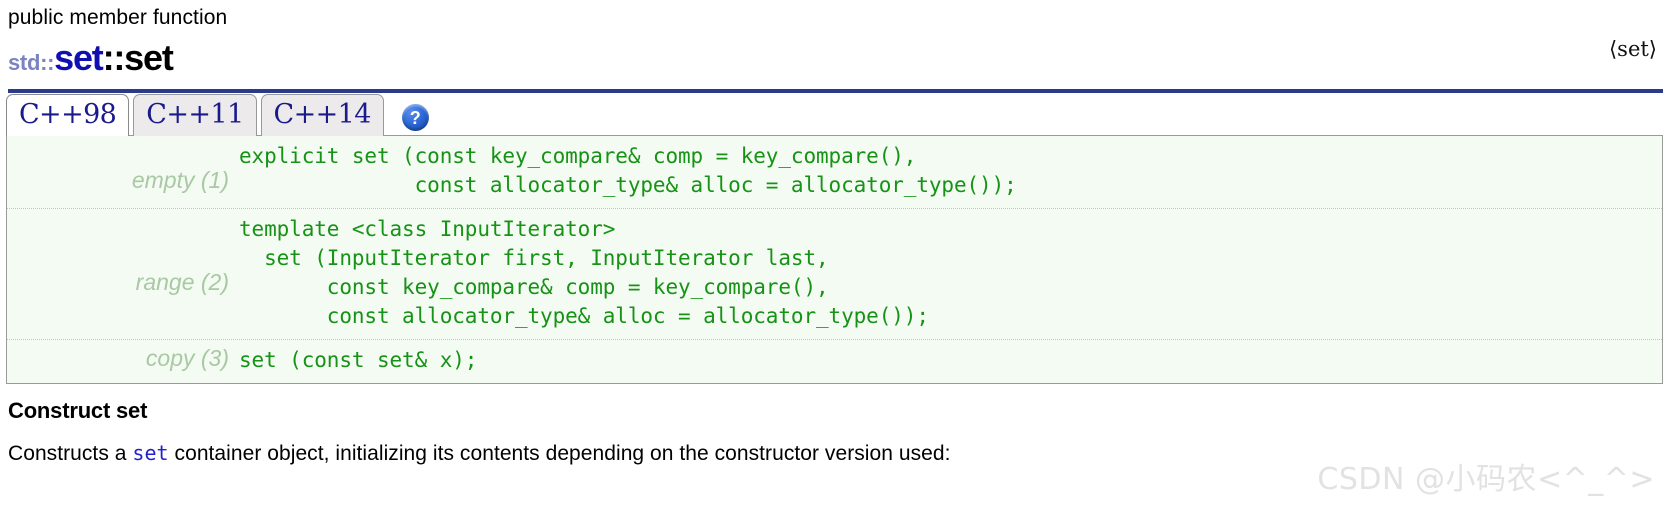  What do you see at coordinates (415, 117) in the screenshot?
I see `help-icon: ?` at bounding box center [415, 117].